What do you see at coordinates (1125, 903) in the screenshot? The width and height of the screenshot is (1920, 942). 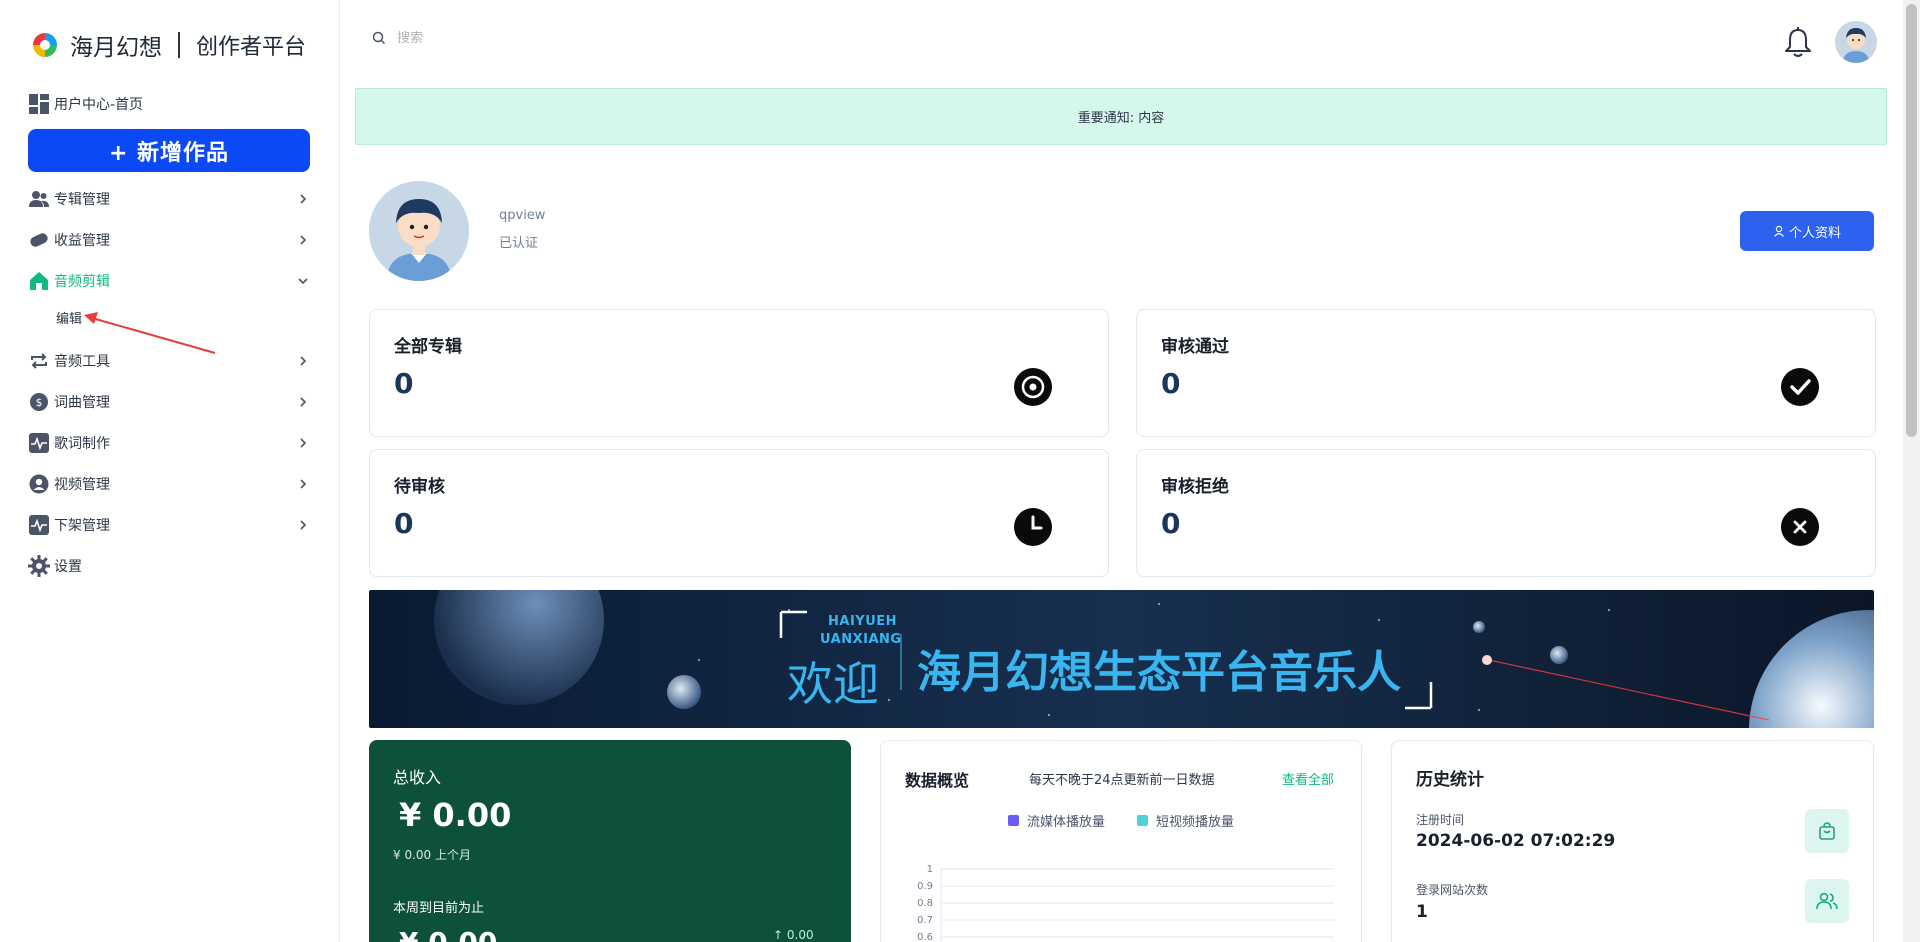 I see `overview-chart: 1 0.9 0.8 0.7 0.6` at bounding box center [1125, 903].